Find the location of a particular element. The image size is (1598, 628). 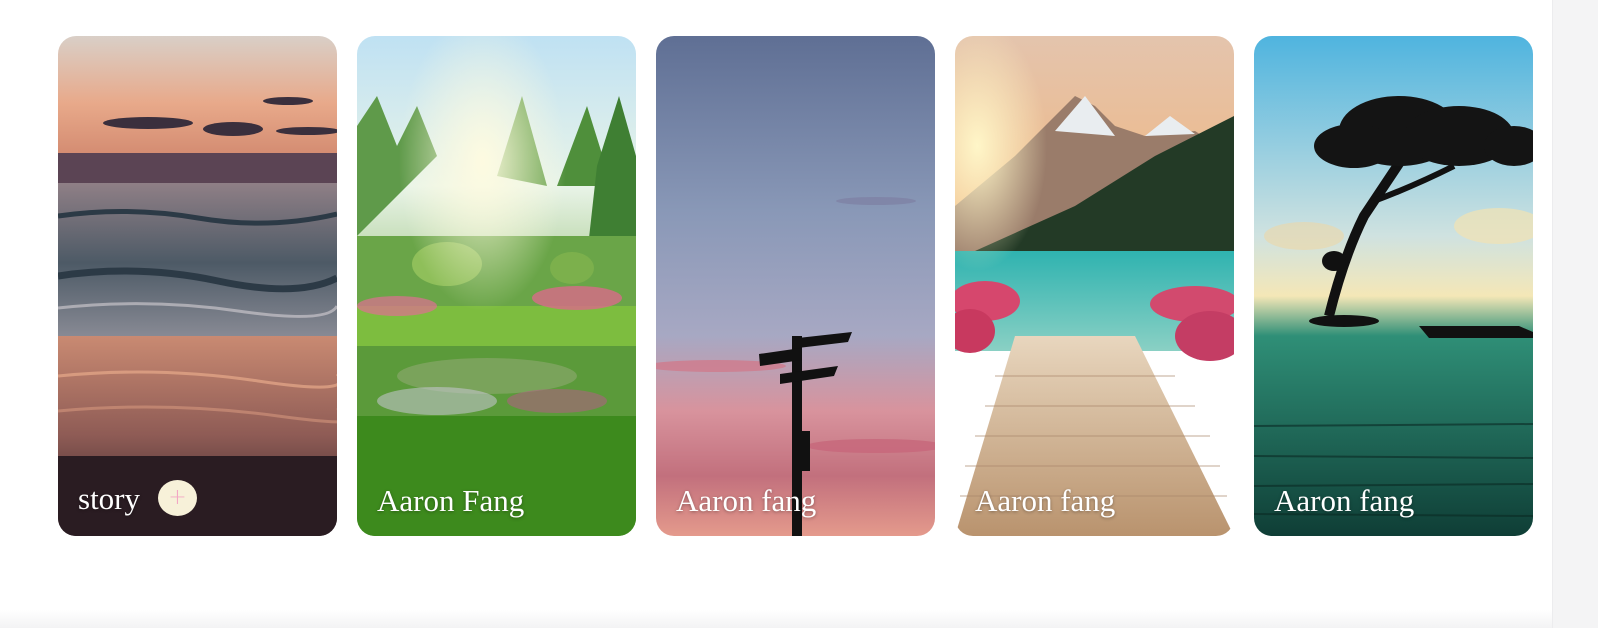

story-card-aaron-fang-tree: Aaron fang is located at coordinates (1393, 286).